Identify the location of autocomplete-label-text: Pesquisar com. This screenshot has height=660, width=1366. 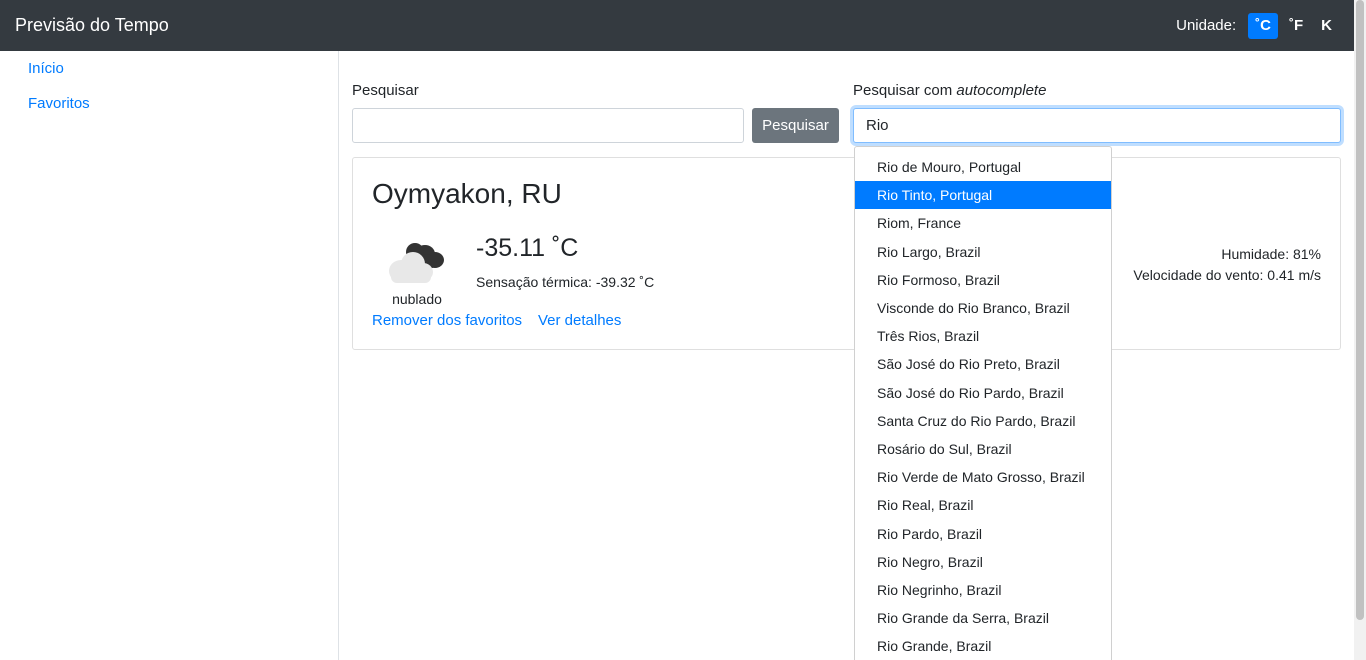
(905, 90).